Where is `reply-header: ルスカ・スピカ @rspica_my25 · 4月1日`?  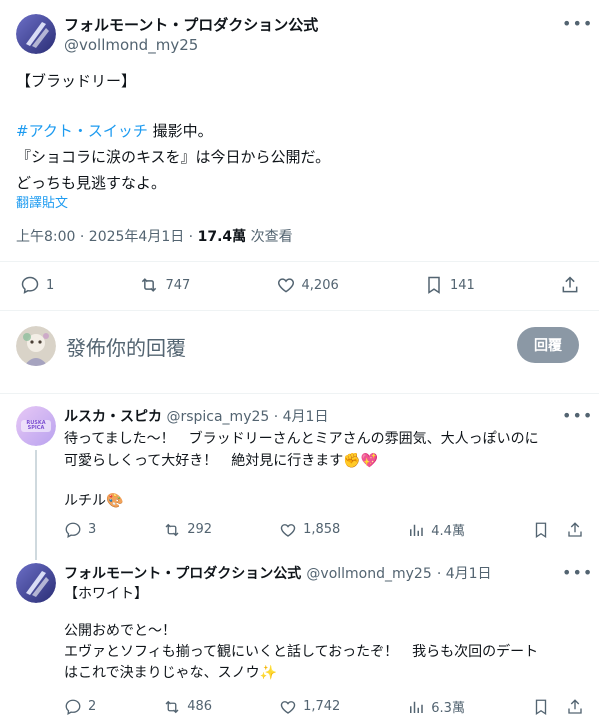
reply-header: ルスカ・スピカ @rspica_my25 · 4月1日 is located at coordinates (196, 416).